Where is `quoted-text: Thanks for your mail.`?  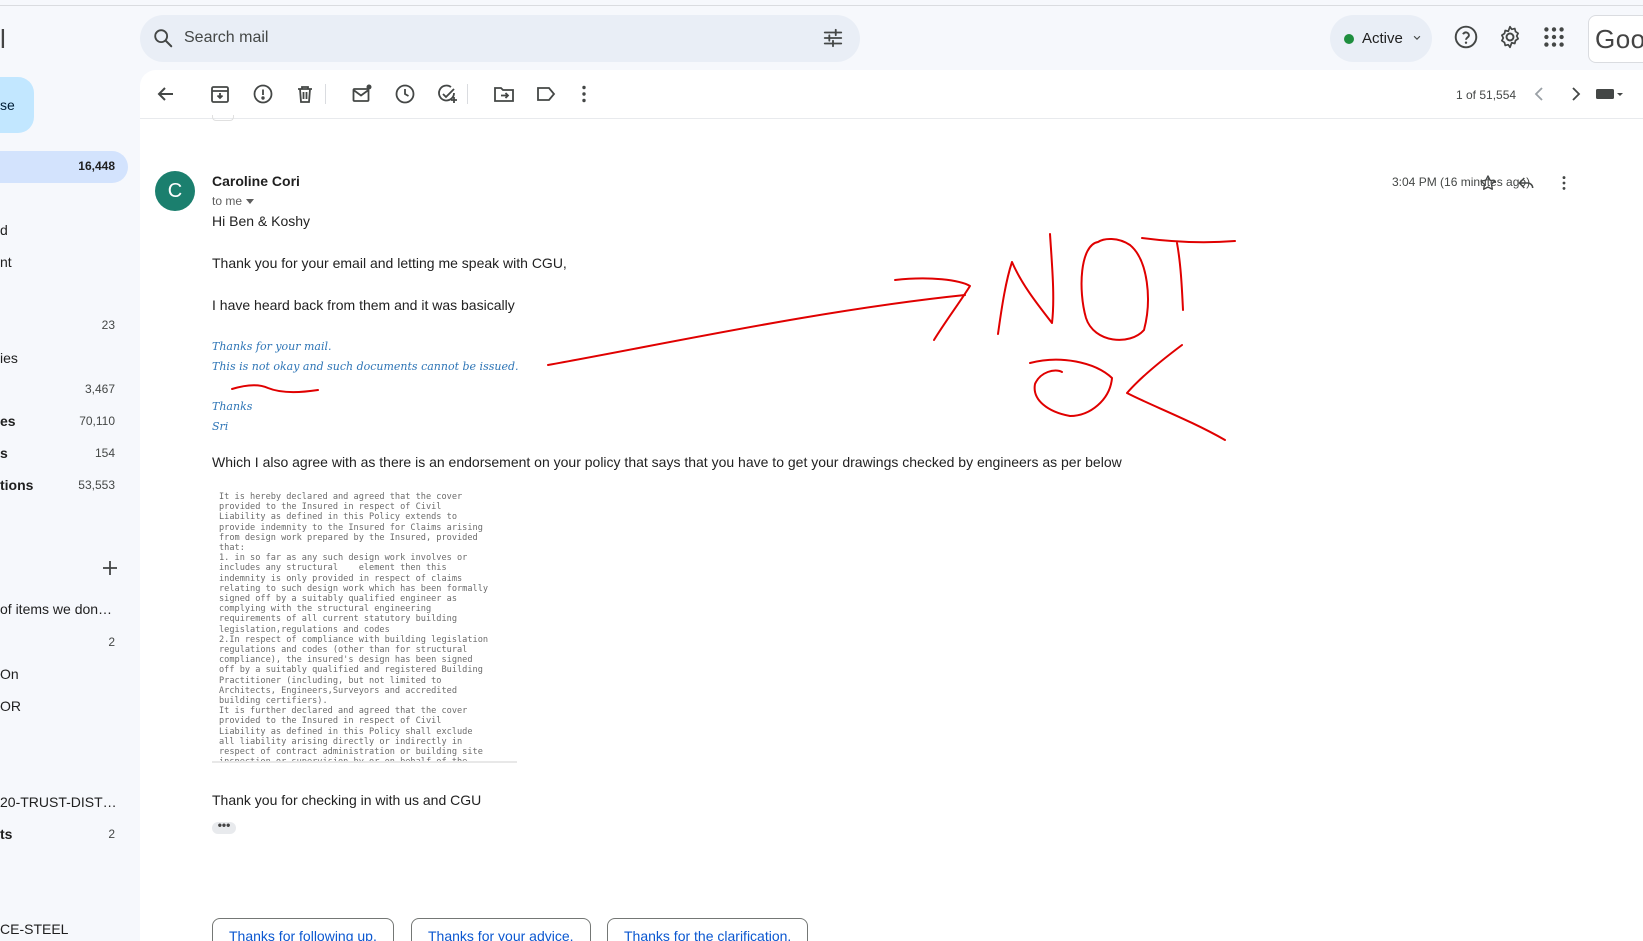
quoted-text: Thanks for your mail. is located at coordinates (272, 346).